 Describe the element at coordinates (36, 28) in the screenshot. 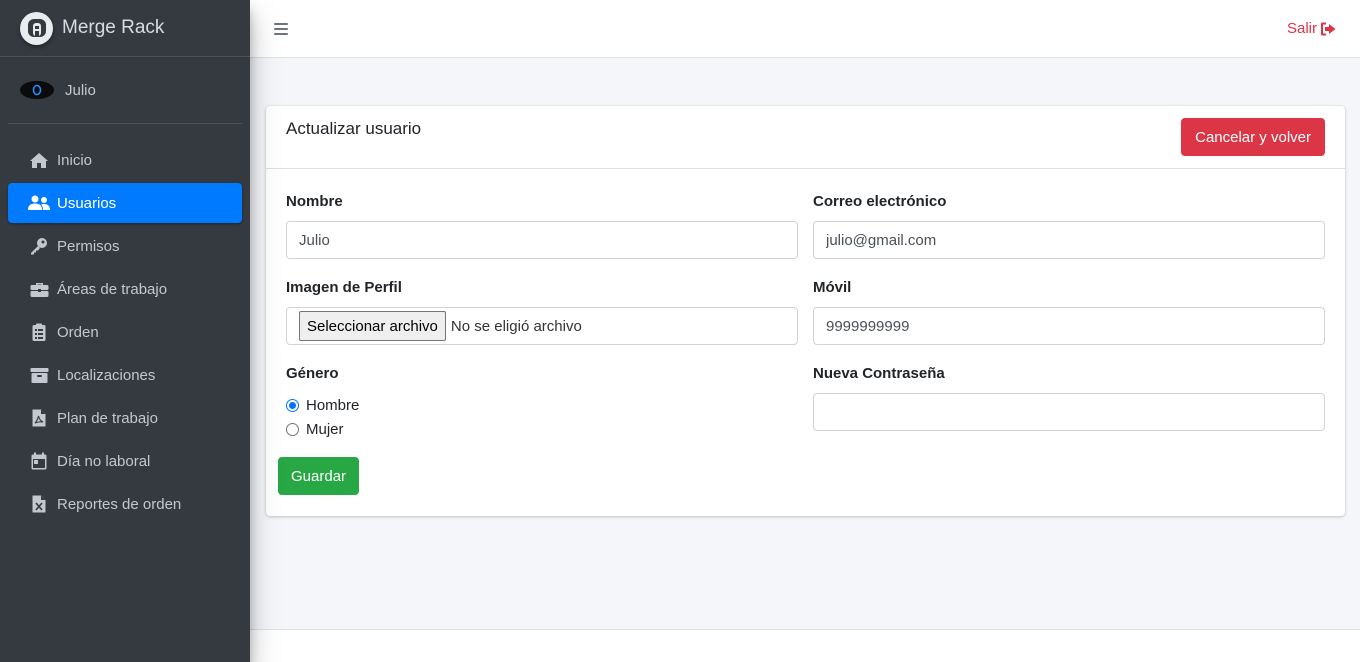

I see `brand-logo-icon` at that location.